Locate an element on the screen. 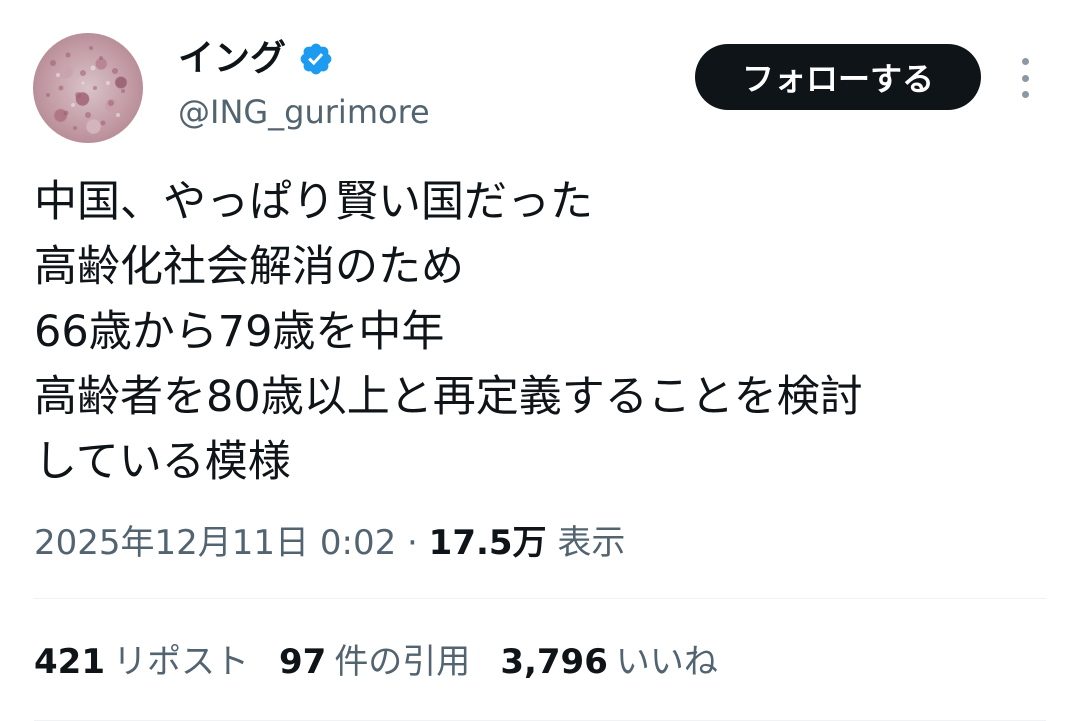 Image resolution: width=1080 pixels, height=721 pixels. tweet-meta: 2025年12月11日 0:02 · 17.5万 表示 is located at coordinates (329, 543).